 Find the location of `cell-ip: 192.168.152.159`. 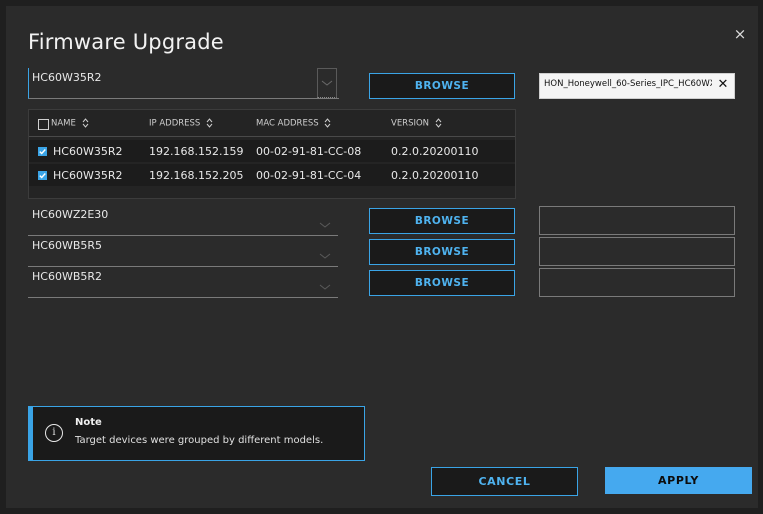

cell-ip: 192.168.152.159 is located at coordinates (196, 151).